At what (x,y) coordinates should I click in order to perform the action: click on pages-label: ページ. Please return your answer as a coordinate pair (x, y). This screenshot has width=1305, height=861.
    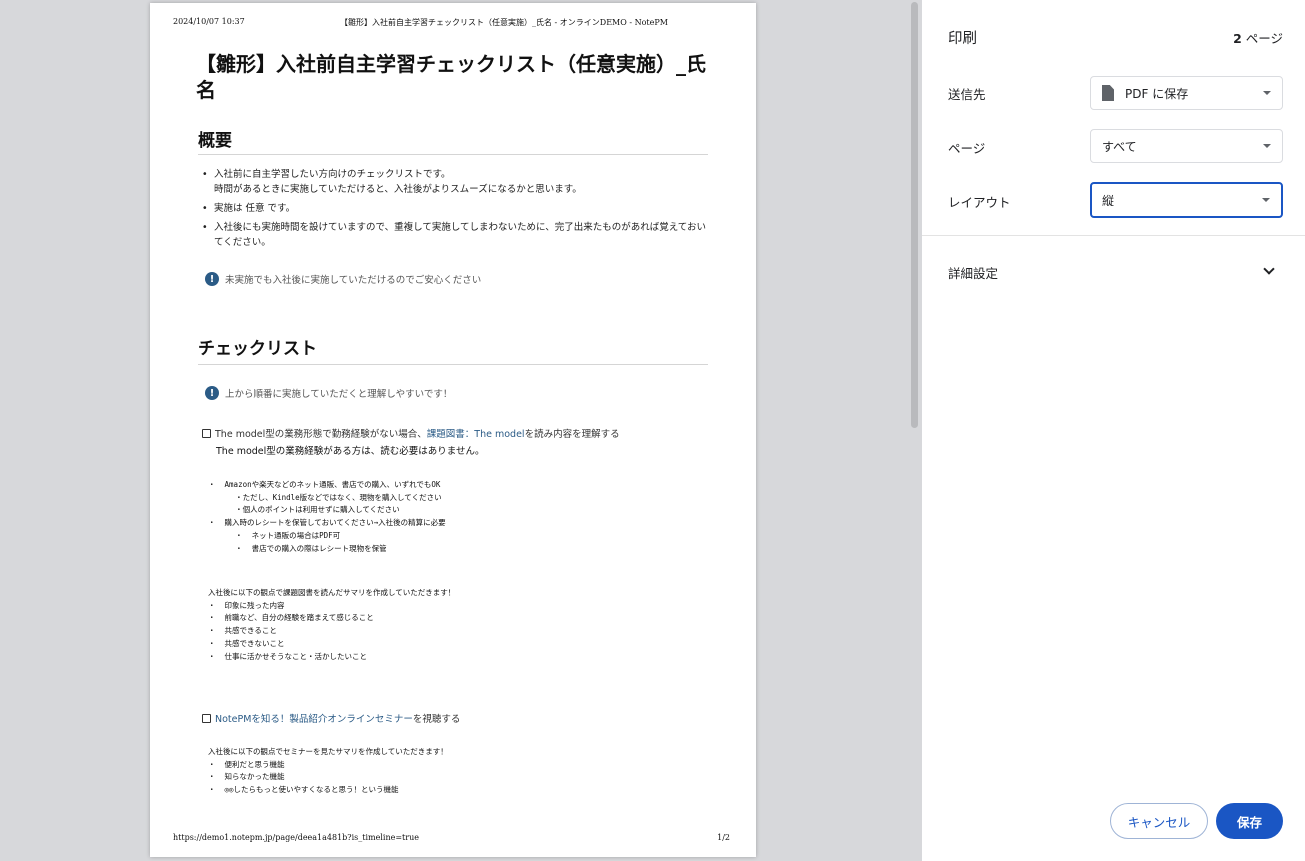
    Looking at the image, I should click on (967, 148).